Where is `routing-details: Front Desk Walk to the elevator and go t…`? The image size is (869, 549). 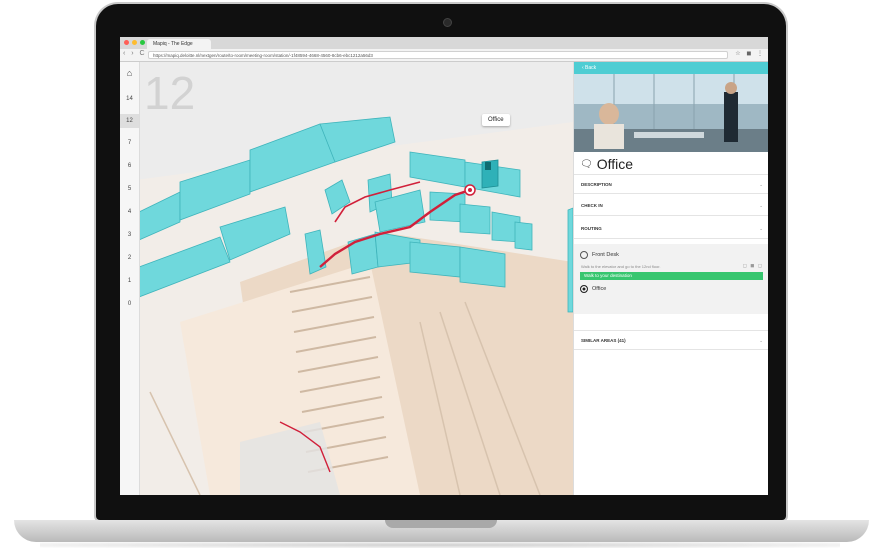
routing-details: Front Desk Walk to the elevator and go t… is located at coordinates (671, 279).